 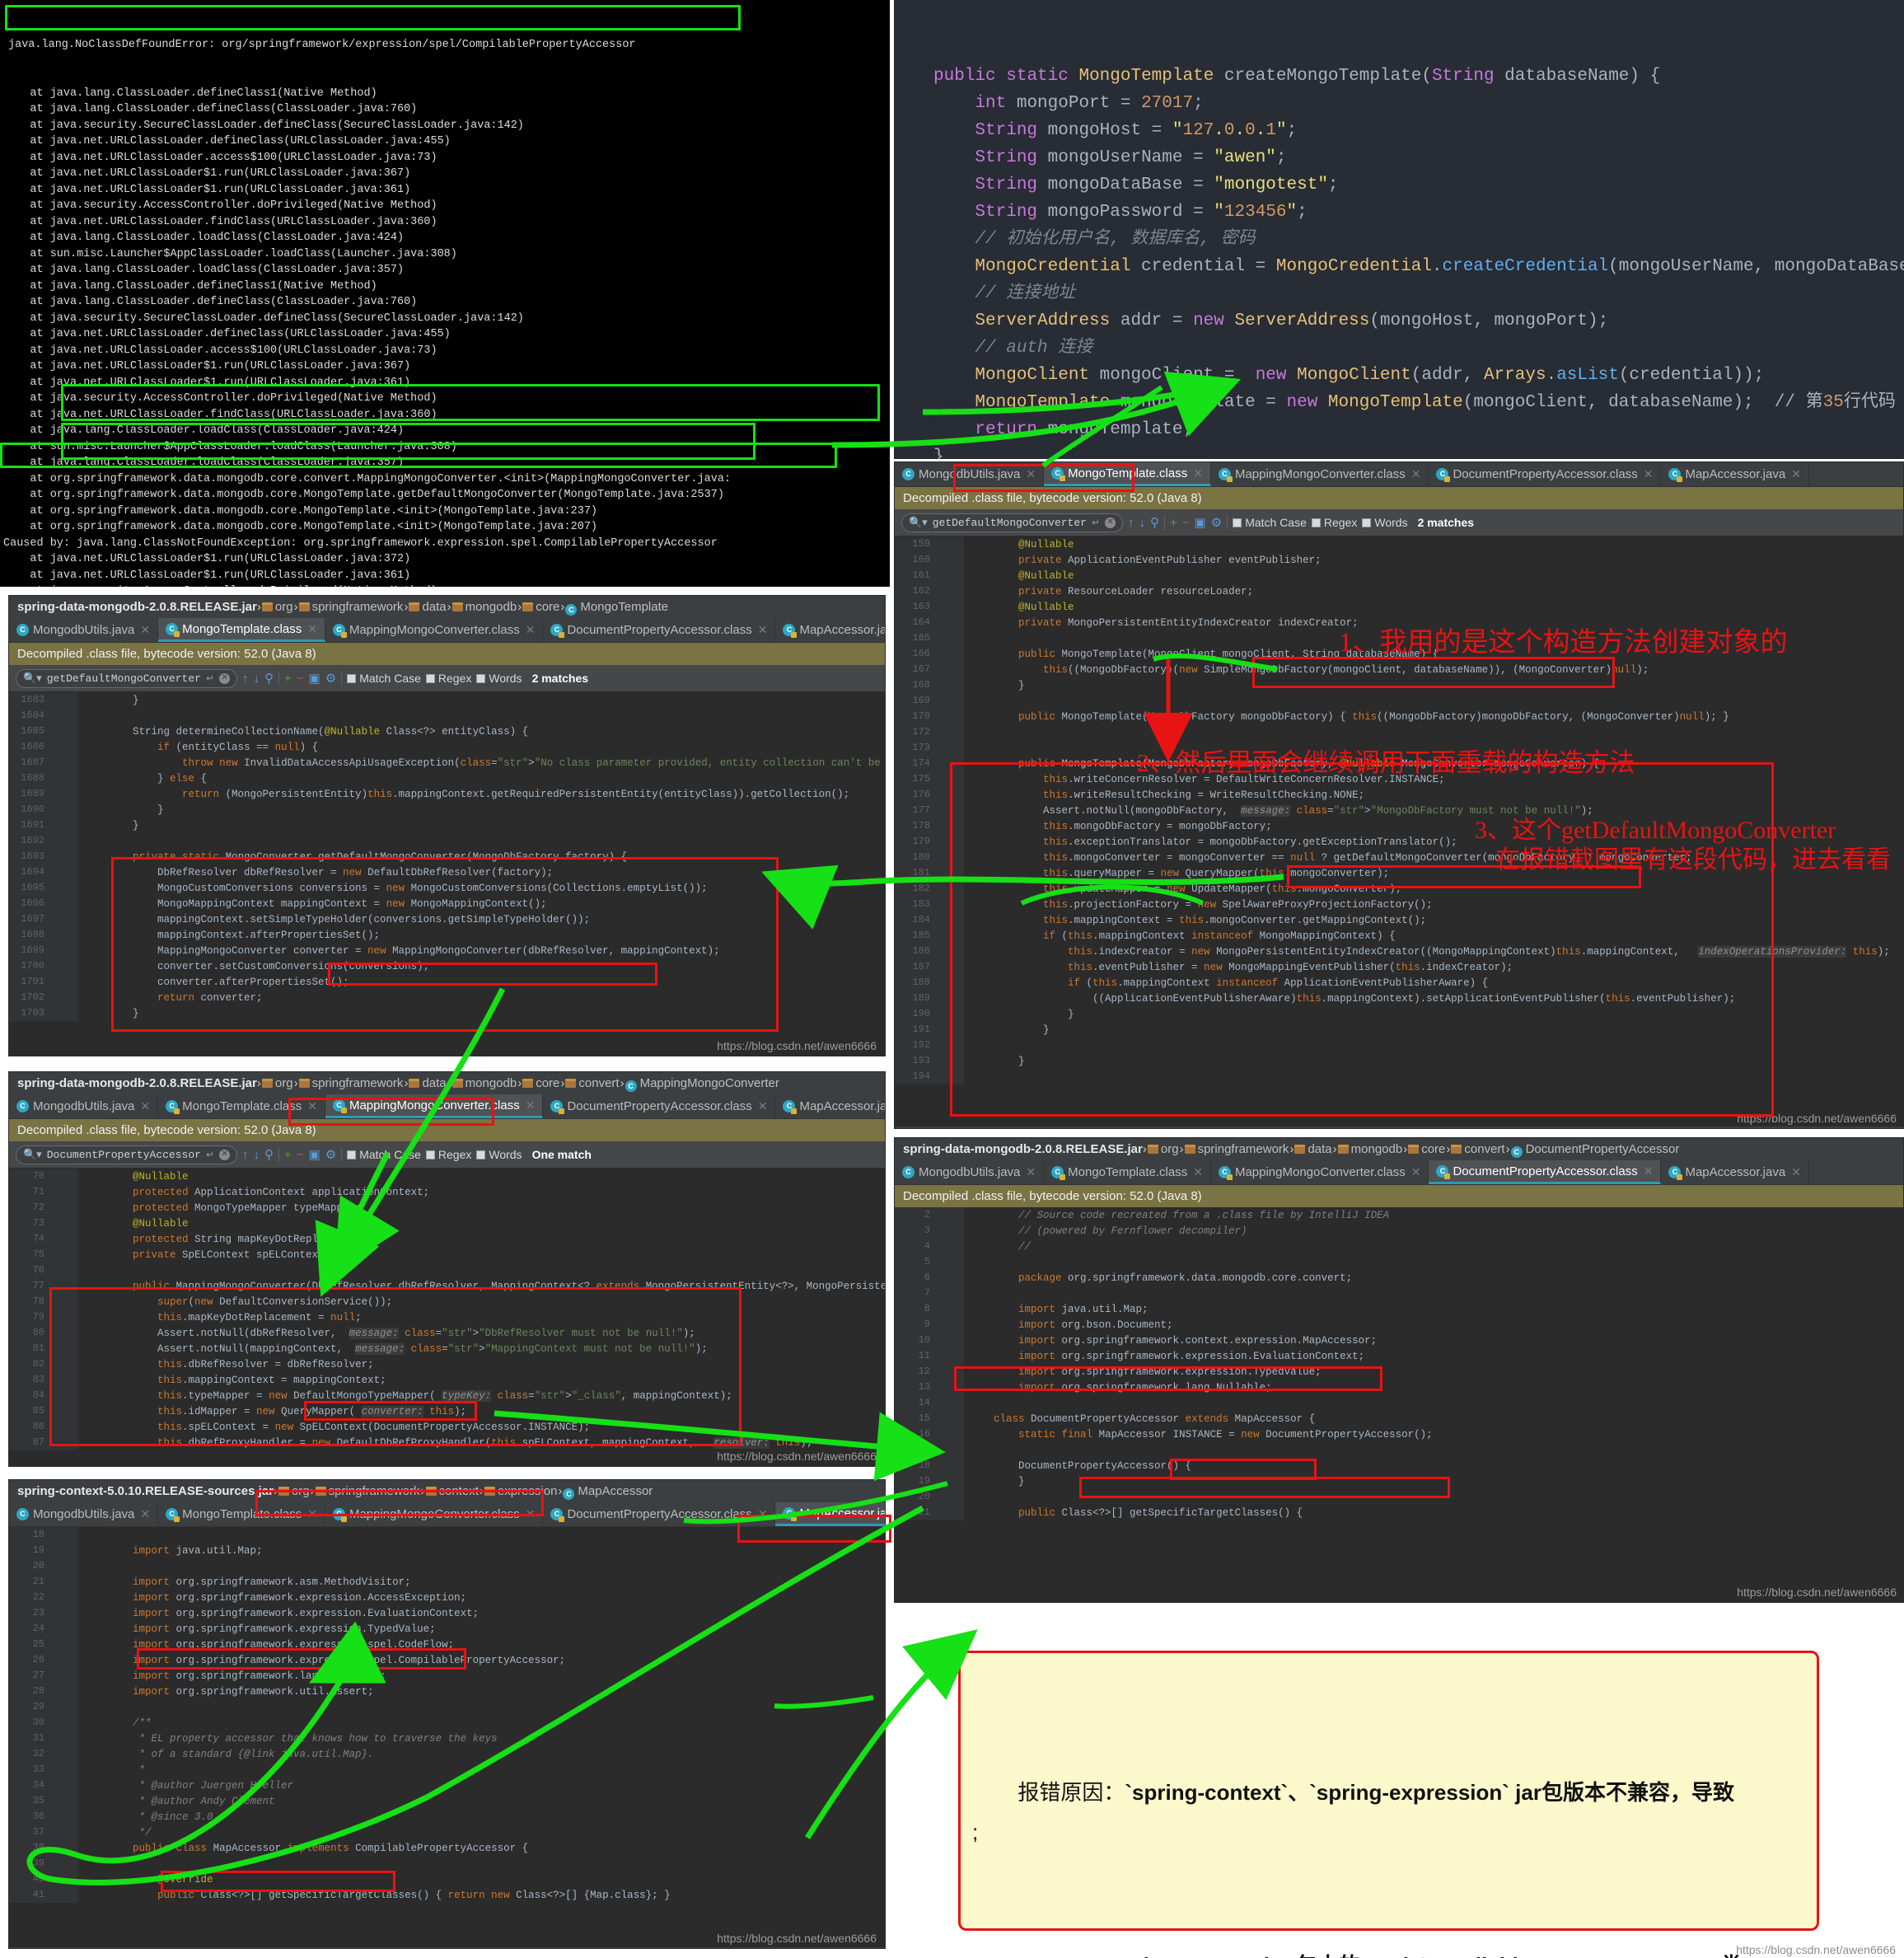 I want to click on breadcrumb-item: C MongoTemplate, so click(x=616, y=608).